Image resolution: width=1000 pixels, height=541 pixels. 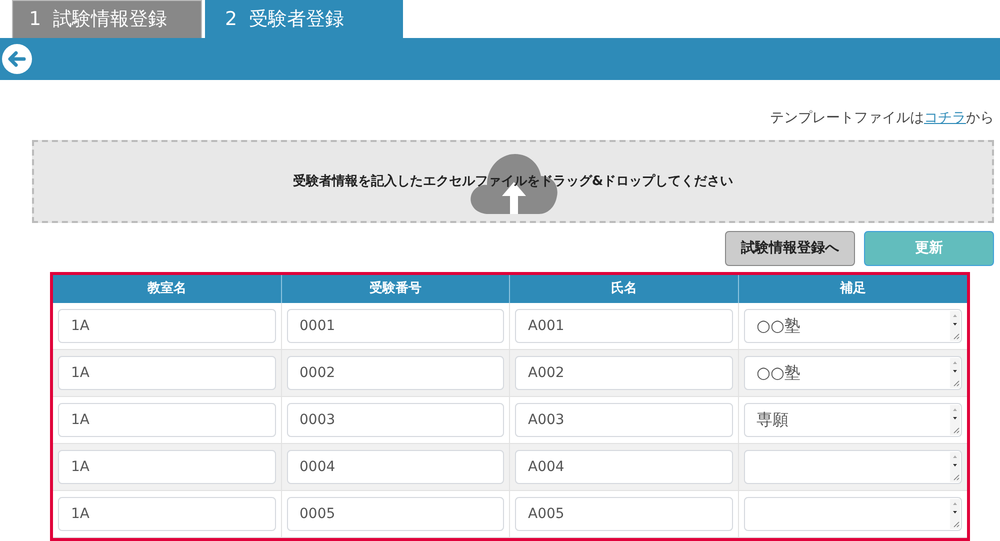 I want to click on number-field: 0004, so click(x=395, y=467).